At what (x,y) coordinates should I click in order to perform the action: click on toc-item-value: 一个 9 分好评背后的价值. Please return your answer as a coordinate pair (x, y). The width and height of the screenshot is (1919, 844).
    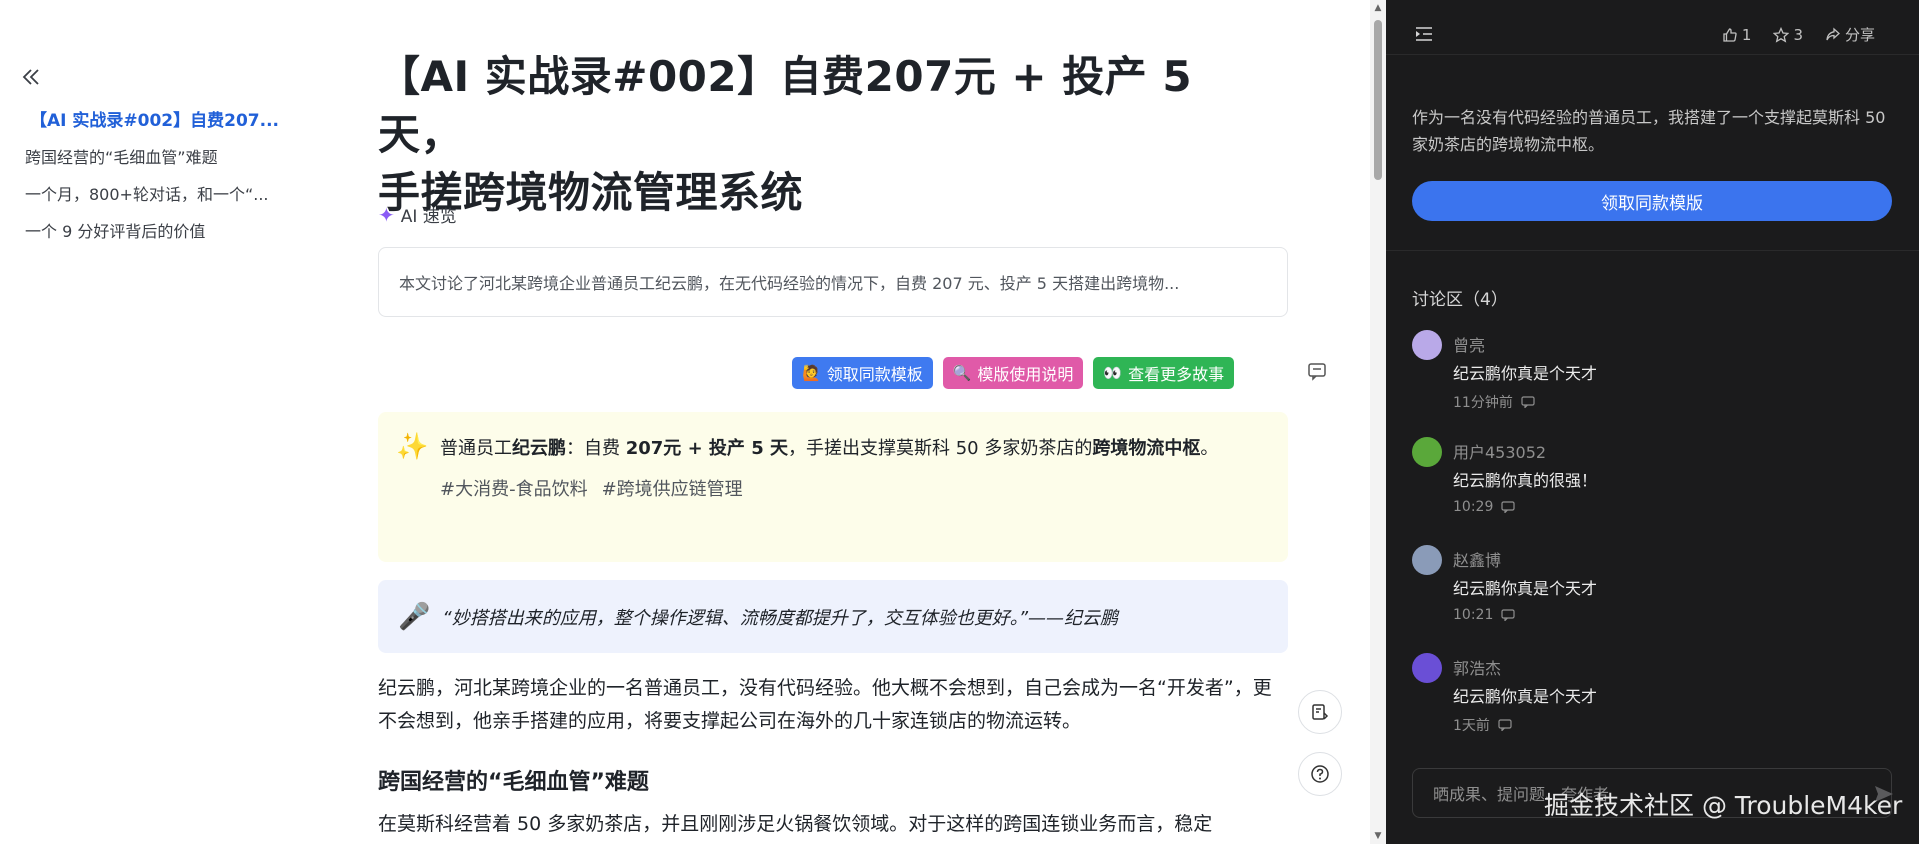
    Looking at the image, I should click on (115, 230).